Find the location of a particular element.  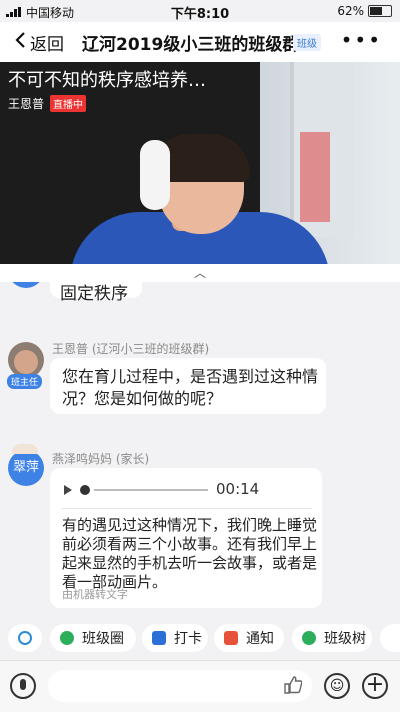

battery-icon is located at coordinates (380, 11).